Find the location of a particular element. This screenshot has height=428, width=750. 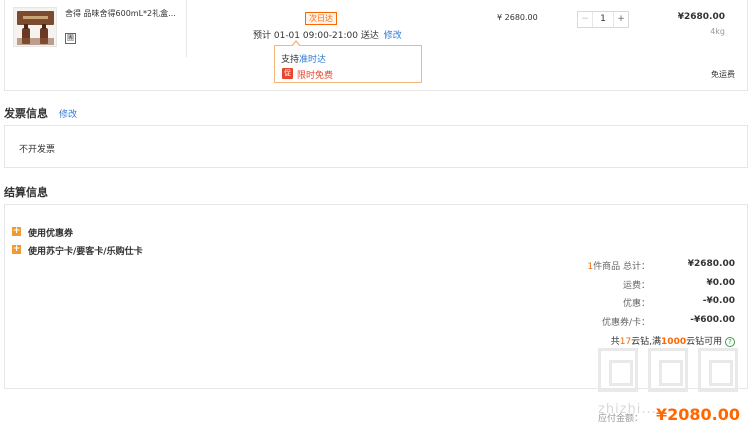

invoice-title: 发票信息 is located at coordinates (26, 113).